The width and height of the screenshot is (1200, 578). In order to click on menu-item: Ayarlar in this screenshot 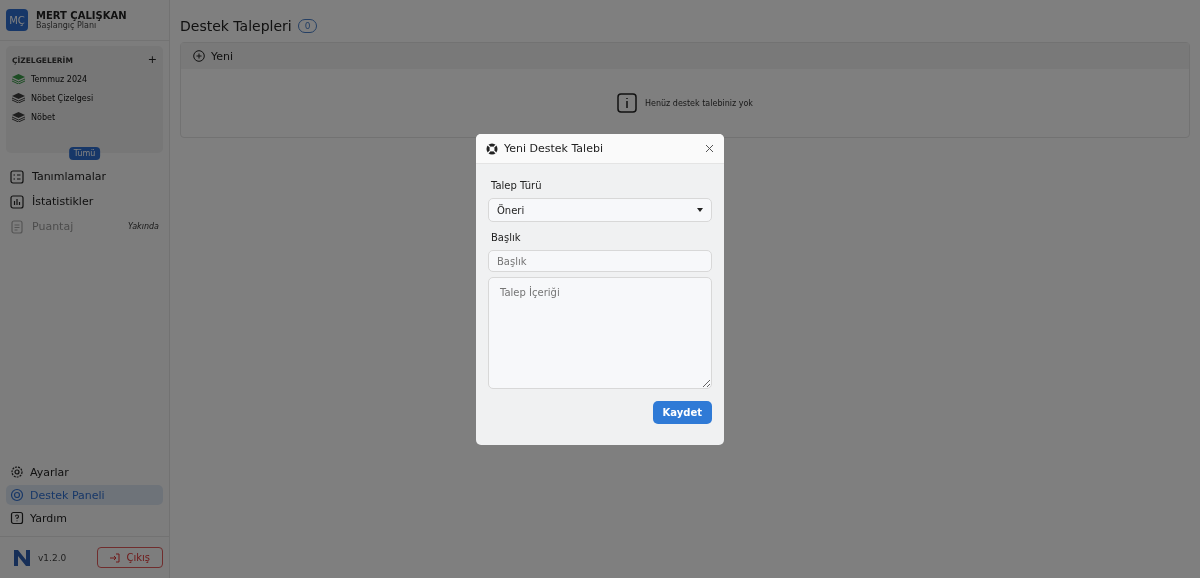, I will do `click(84, 472)`.